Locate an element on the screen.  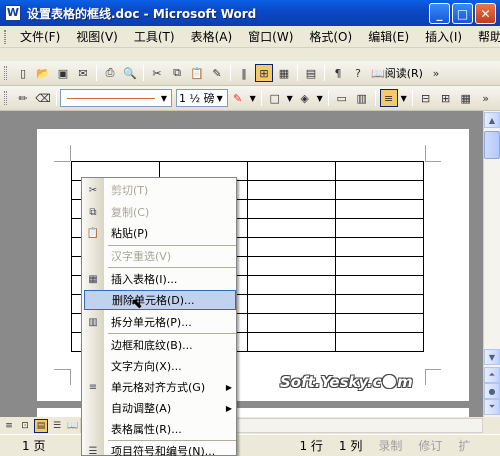
menu-item-copy: ⧉ 复制(C) is located at coordinates (159, 212).